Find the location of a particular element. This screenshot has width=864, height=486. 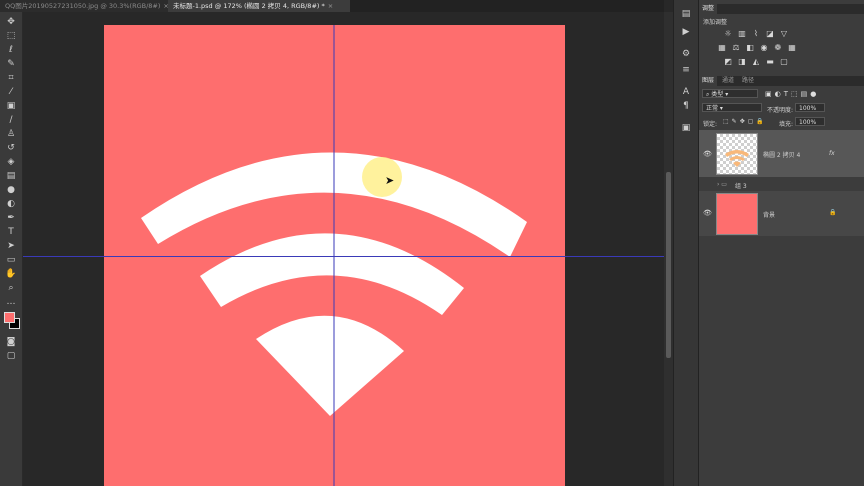

lock-icon: 🔒 is located at coordinates (832, 212).